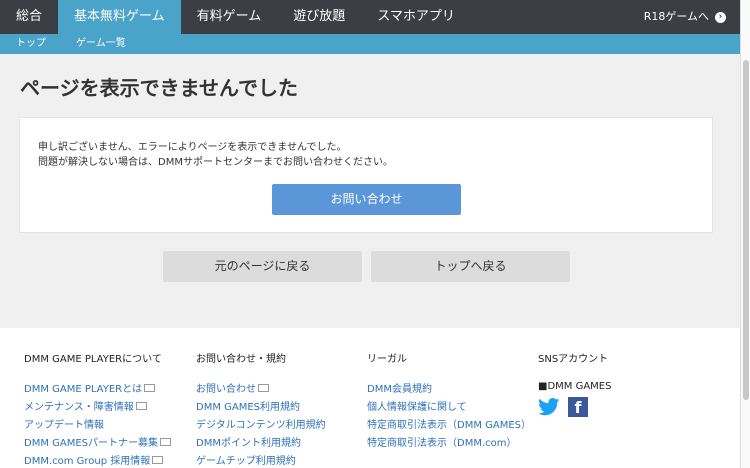 The height and width of the screenshot is (468, 750). What do you see at coordinates (97, 426) in the screenshot?
I see `footer-link-update-info: アップデート情報` at bounding box center [97, 426].